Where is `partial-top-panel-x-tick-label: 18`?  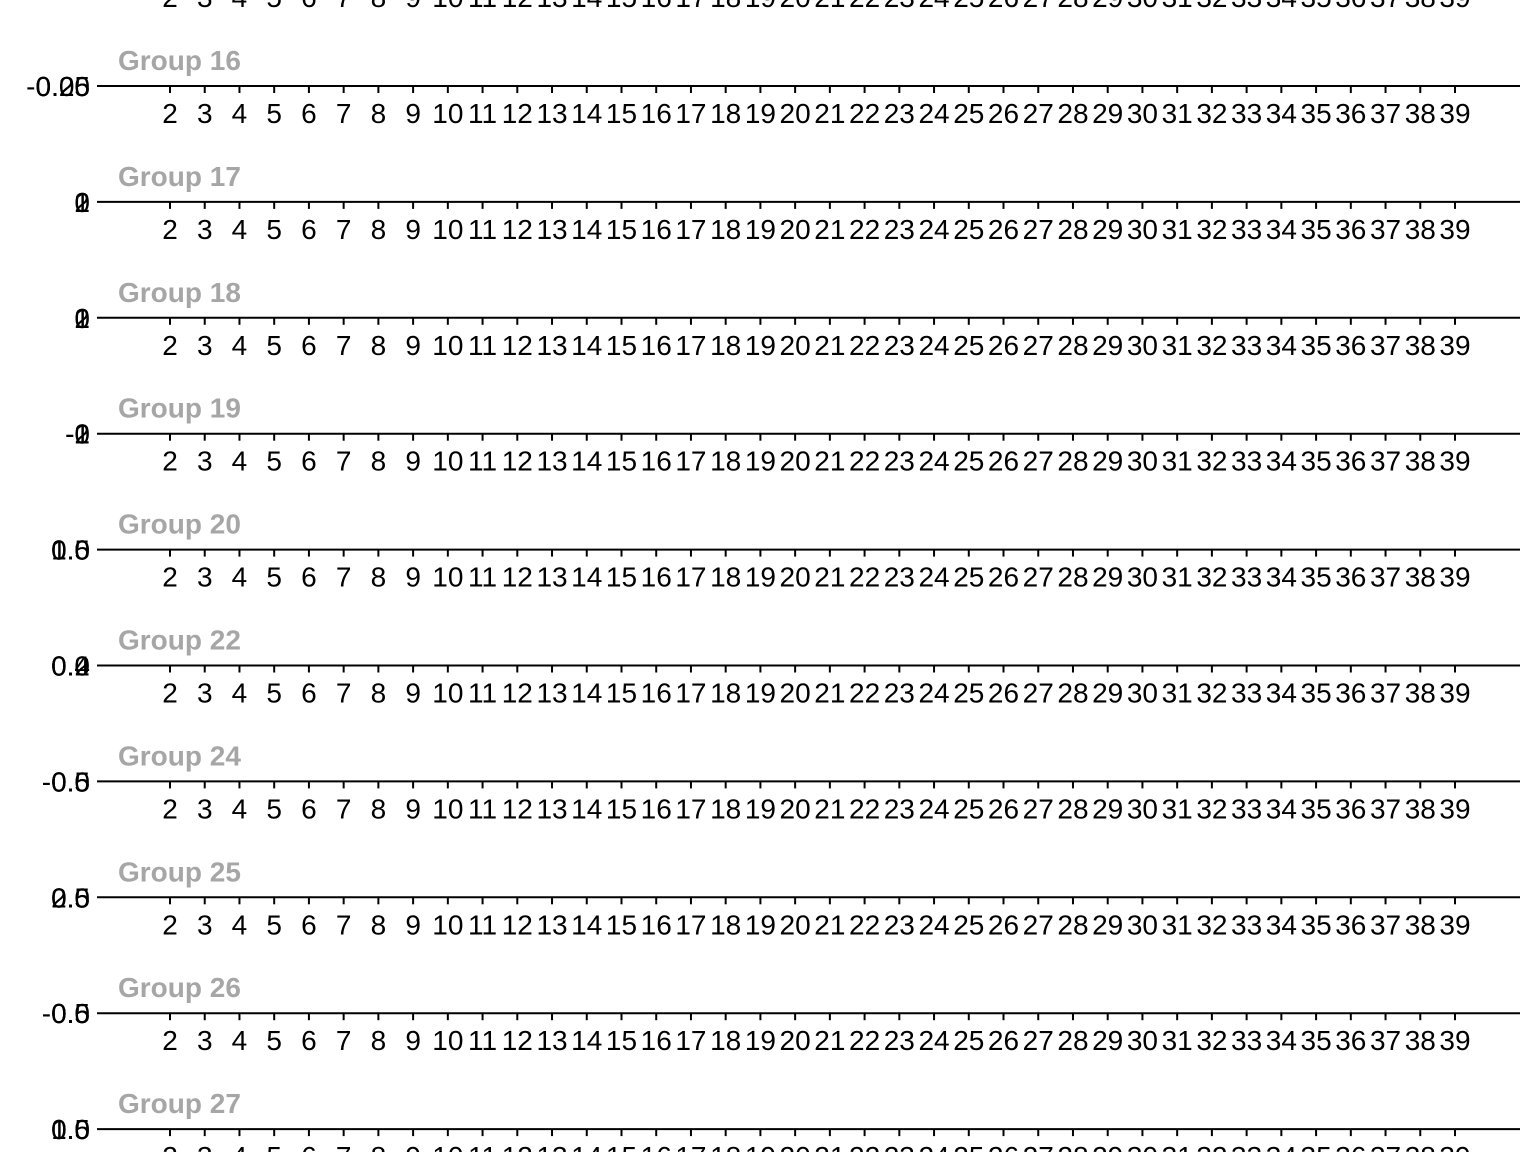
partial-top-panel-x-tick-label: 18 is located at coordinates (725, 6).